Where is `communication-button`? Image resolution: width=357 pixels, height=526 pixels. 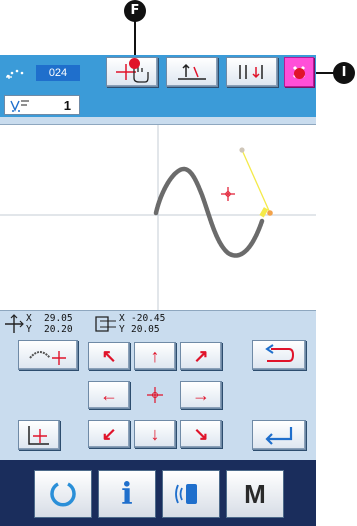 communication-button is located at coordinates (191, 494).